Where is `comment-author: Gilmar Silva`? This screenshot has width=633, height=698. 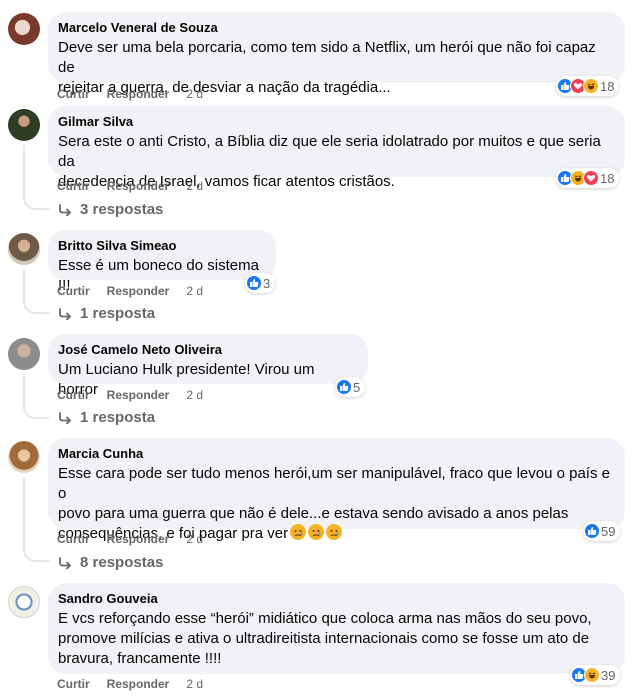
comment-author: Gilmar Silva is located at coordinates (335, 122).